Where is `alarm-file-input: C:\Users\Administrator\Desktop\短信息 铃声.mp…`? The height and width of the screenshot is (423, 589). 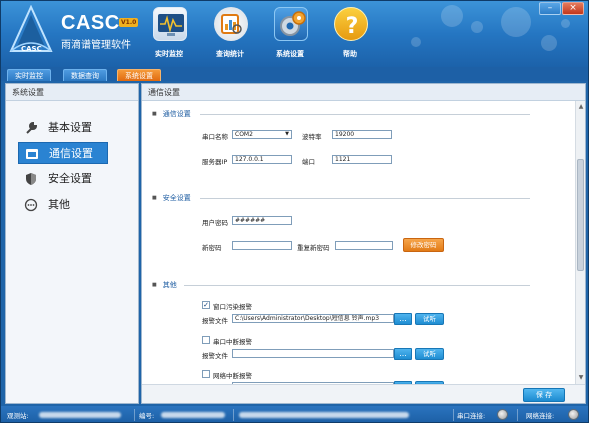
alarm-file-input: C:\Users\Administrator\Desktop\短信息 铃声.mp… is located at coordinates (313, 318).